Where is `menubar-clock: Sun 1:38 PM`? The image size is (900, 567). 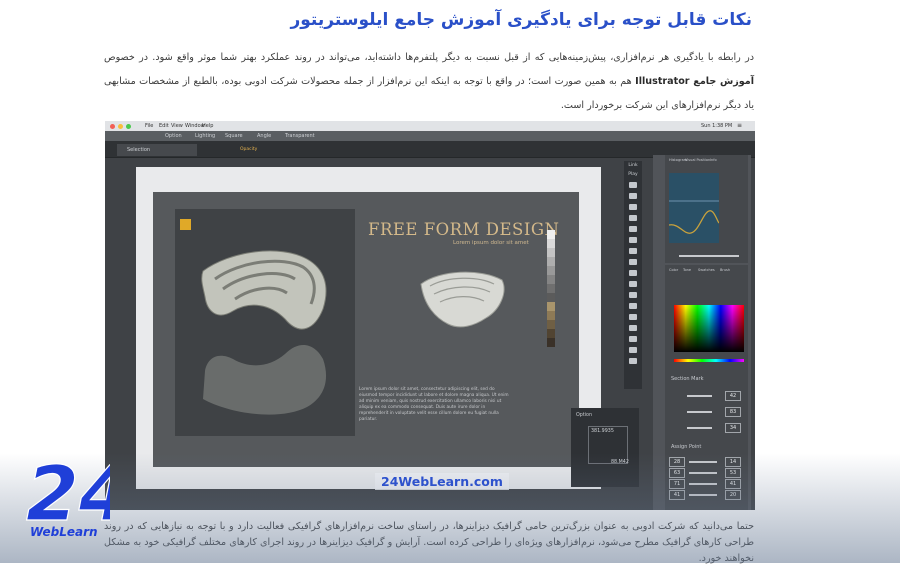
menubar-clock: Sun 1:38 PM is located at coordinates (717, 126).